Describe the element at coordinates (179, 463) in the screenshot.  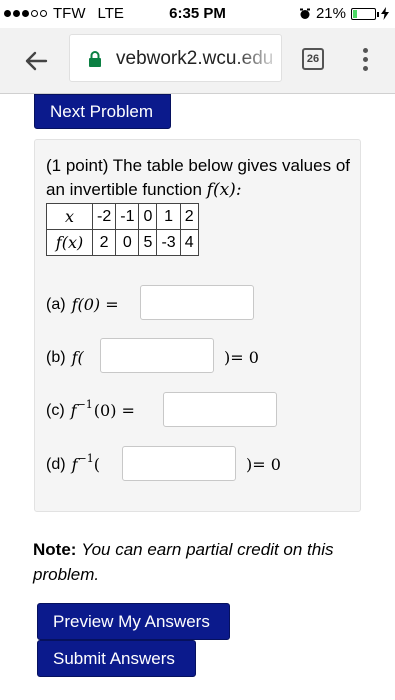
I see `answer-d-input` at that location.